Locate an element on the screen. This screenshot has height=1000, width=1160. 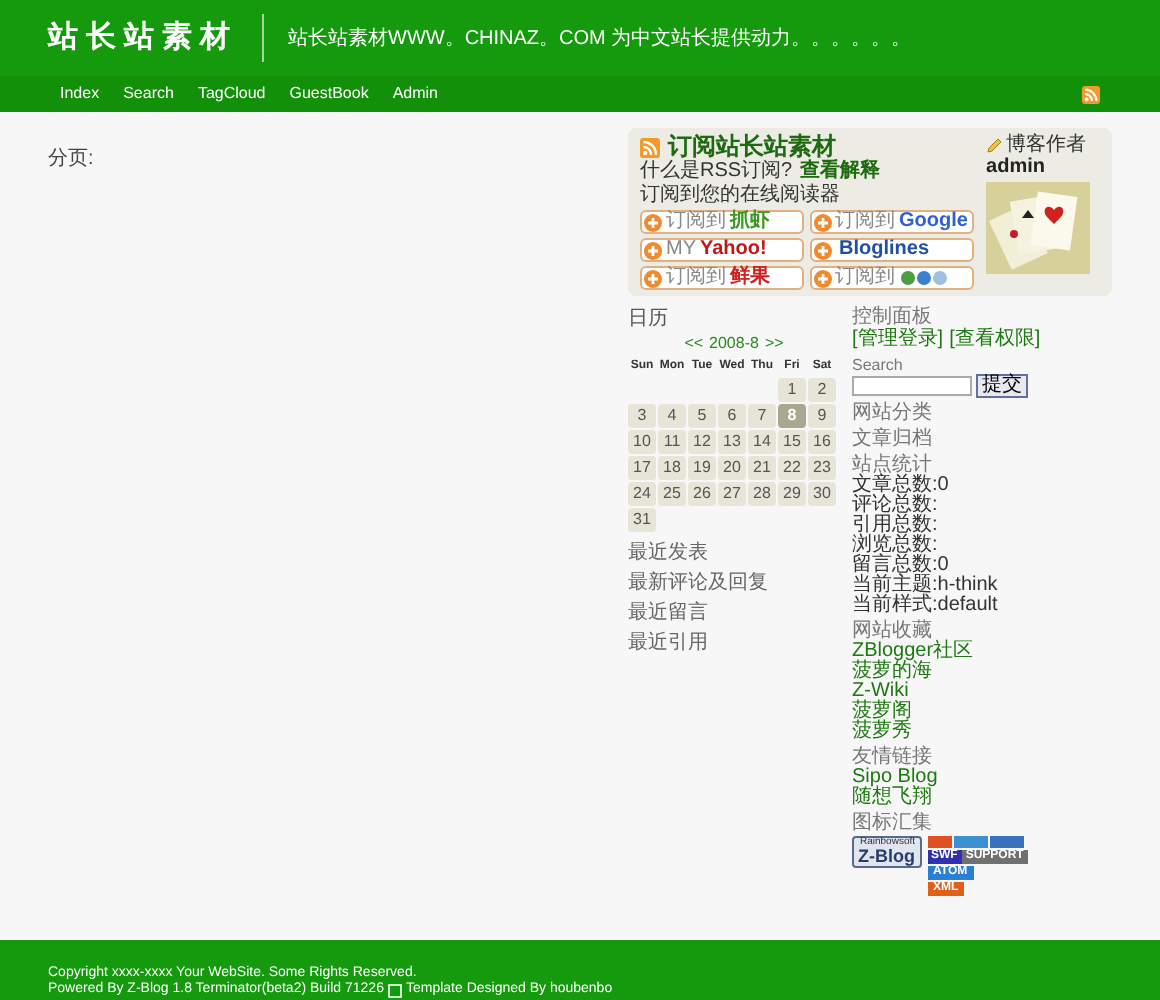
stat-line: 浏览总数: is located at coordinates (896, 546).